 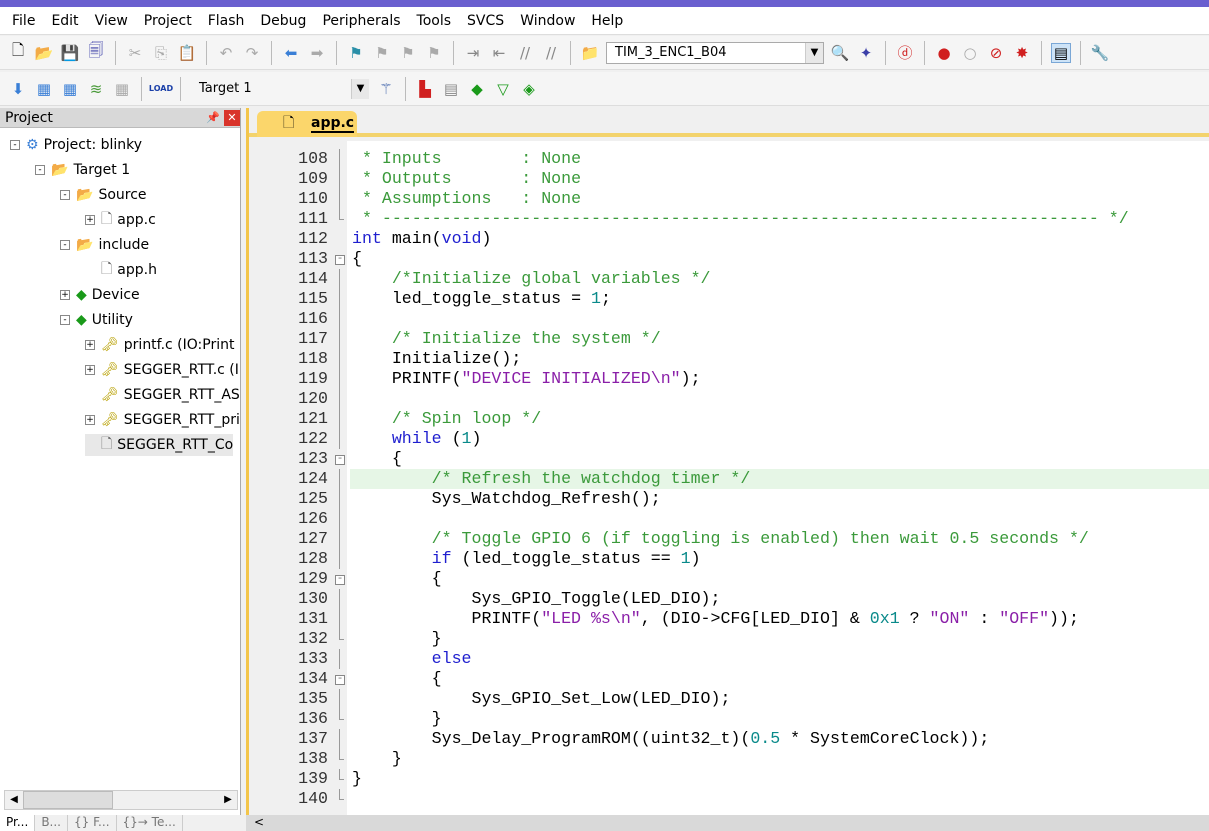 I want to click on code-line: 110 * Assumptions : None, so click(x=730, y=199).